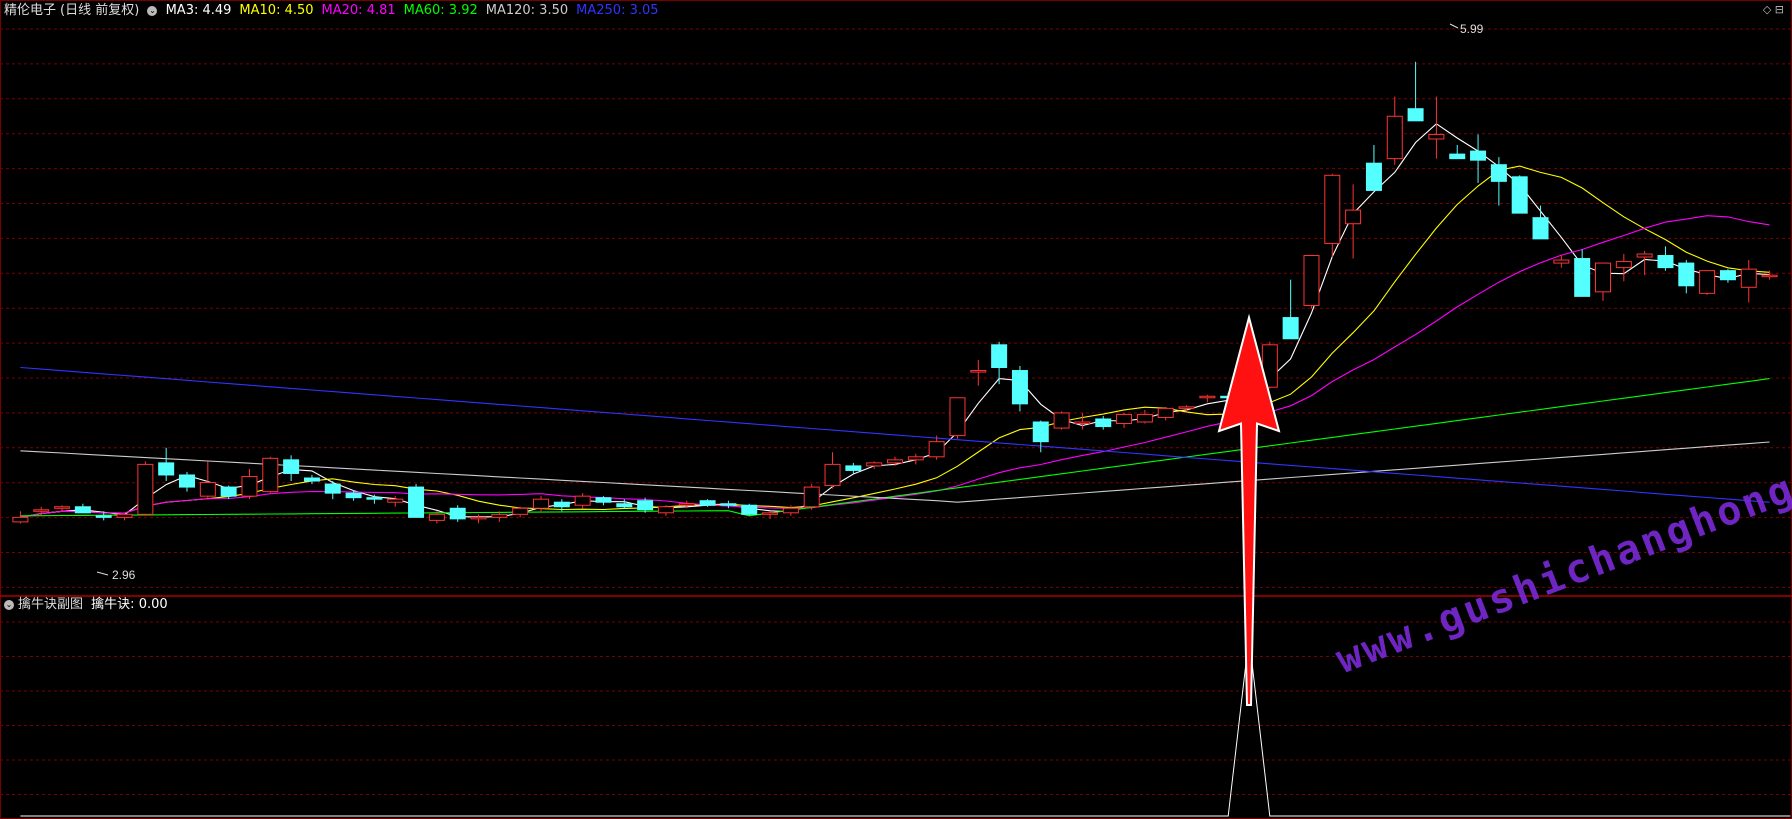 The width and height of the screenshot is (1792, 819). What do you see at coordinates (527, 10) in the screenshot?
I see `ma-legend-item: MA120: 3.50` at bounding box center [527, 10].